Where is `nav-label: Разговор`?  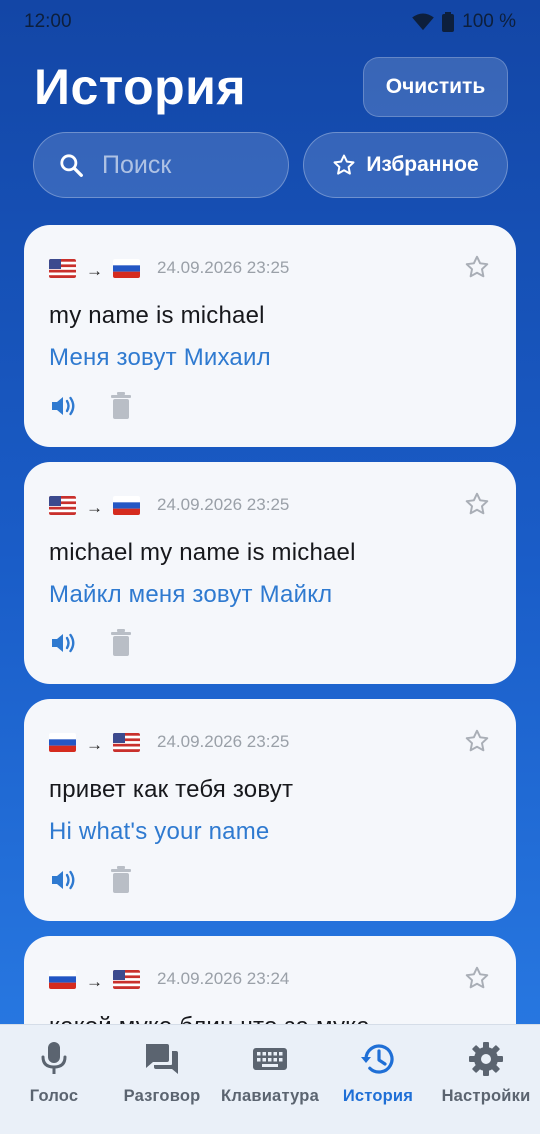
nav-label: Разговор is located at coordinates (162, 1096).